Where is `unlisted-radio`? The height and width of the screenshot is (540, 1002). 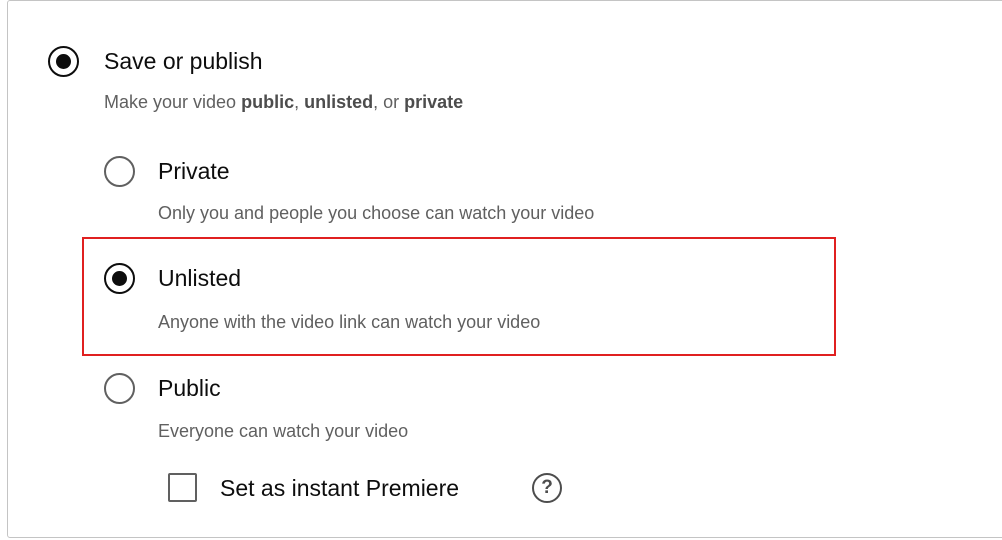 unlisted-radio is located at coordinates (119, 278).